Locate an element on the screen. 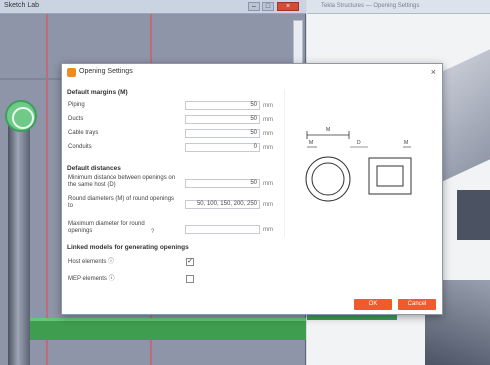  cable-trays-label: Cable trays is located at coordinates (83, 133).